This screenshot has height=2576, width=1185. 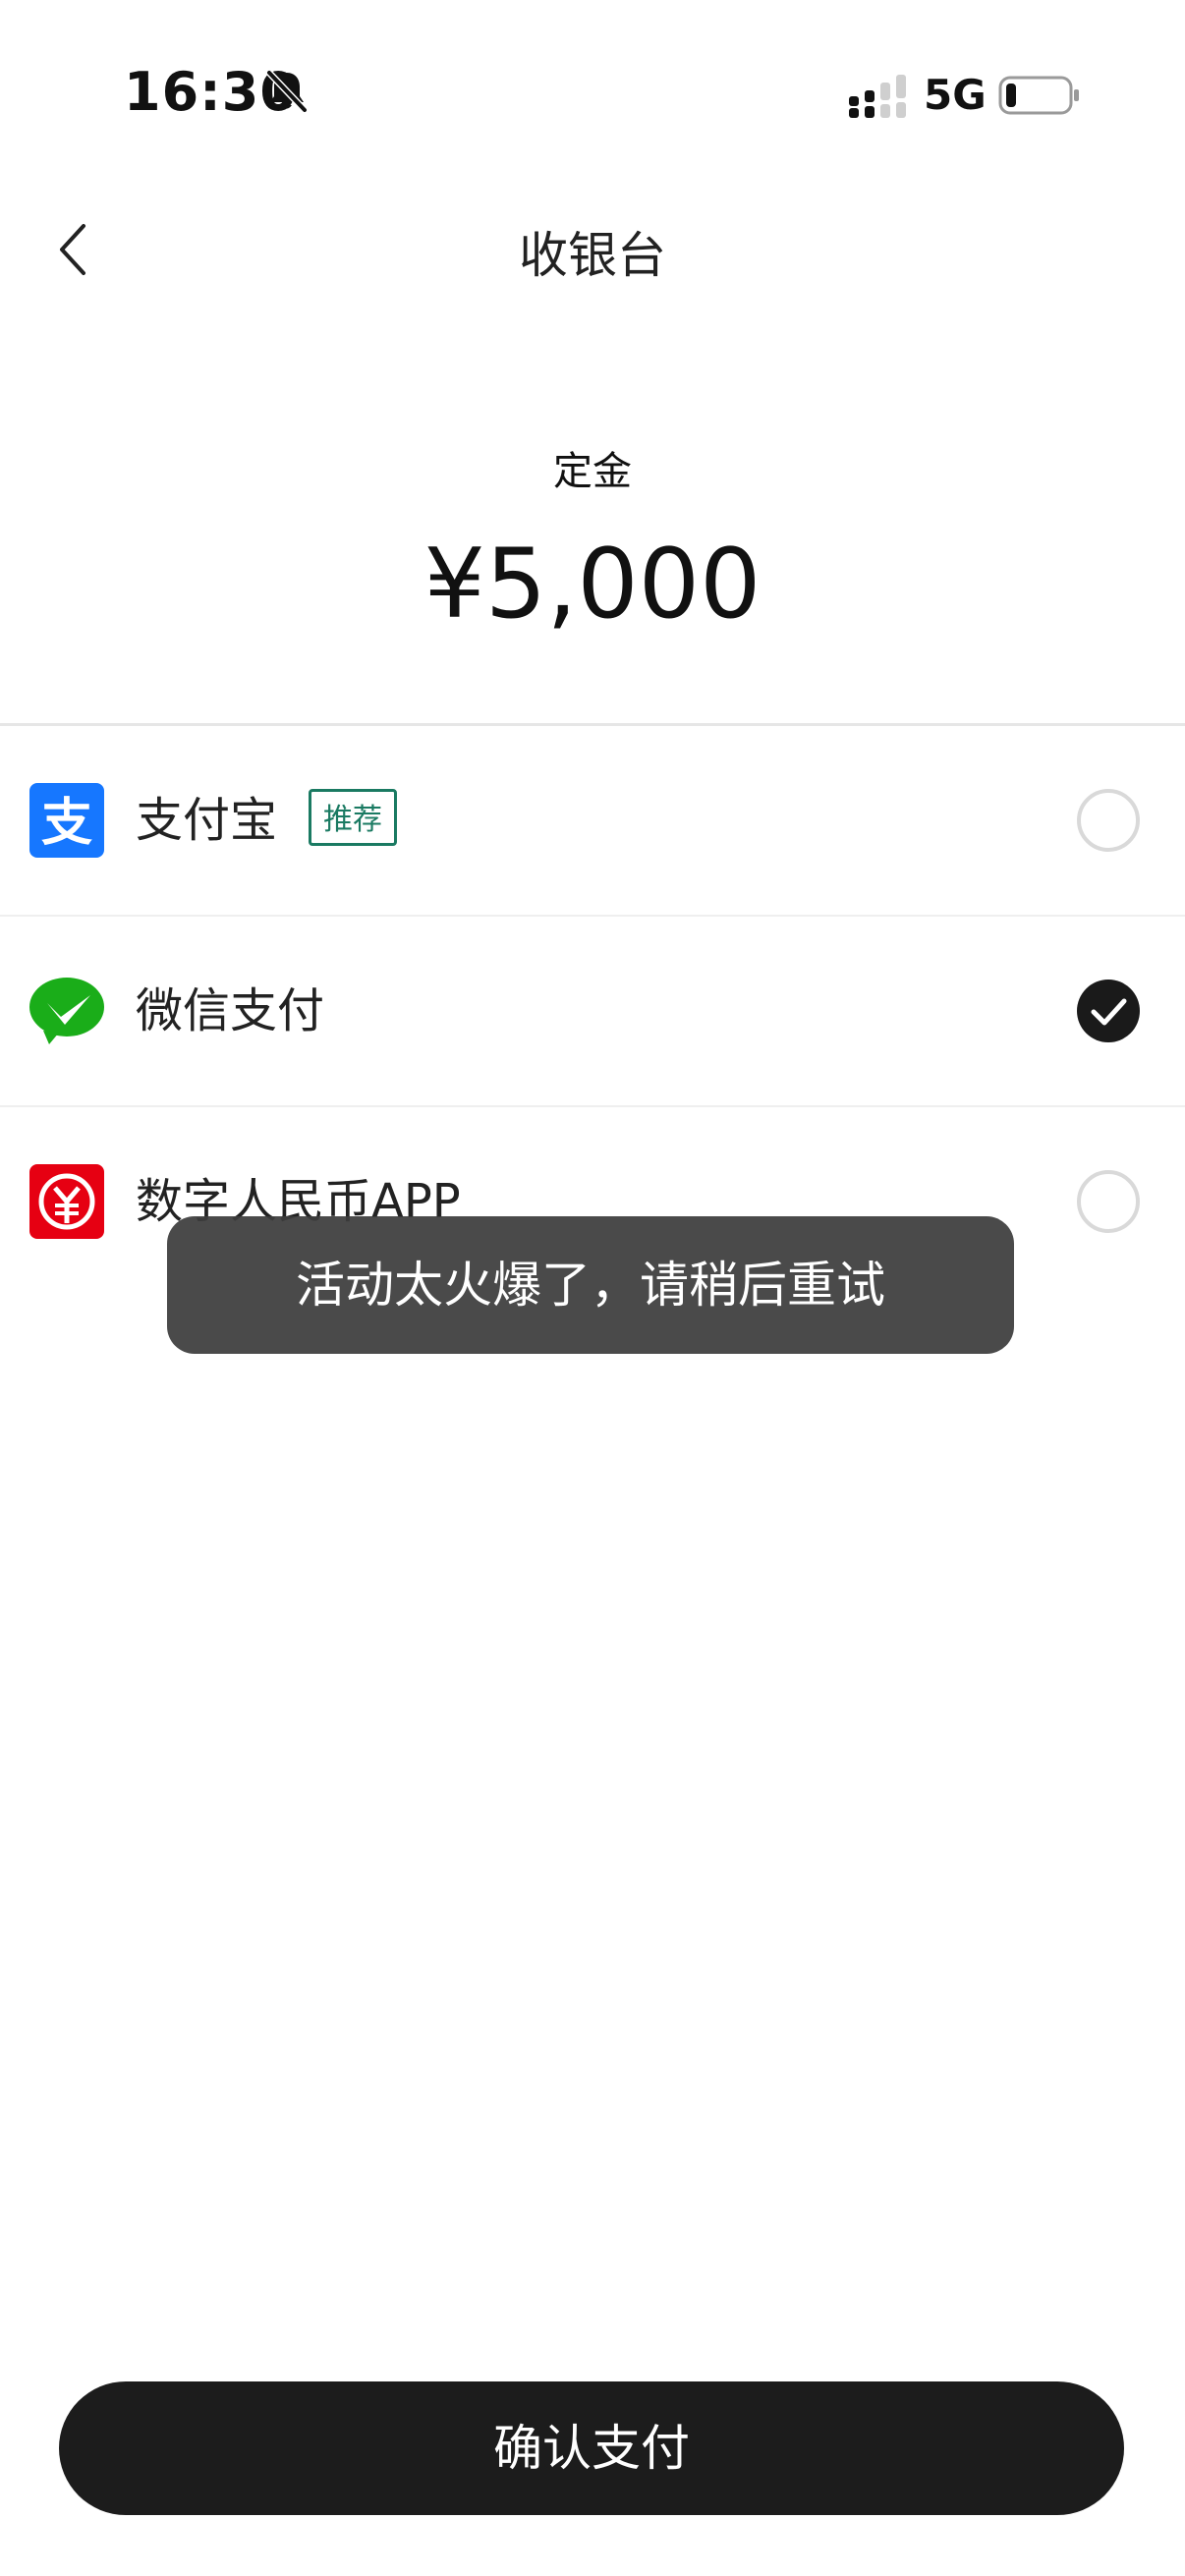 What do you see at coordinates (67, 1011) in the screenshot?
I see `wechat-pay-icon` at bounding box center [67, 1011].